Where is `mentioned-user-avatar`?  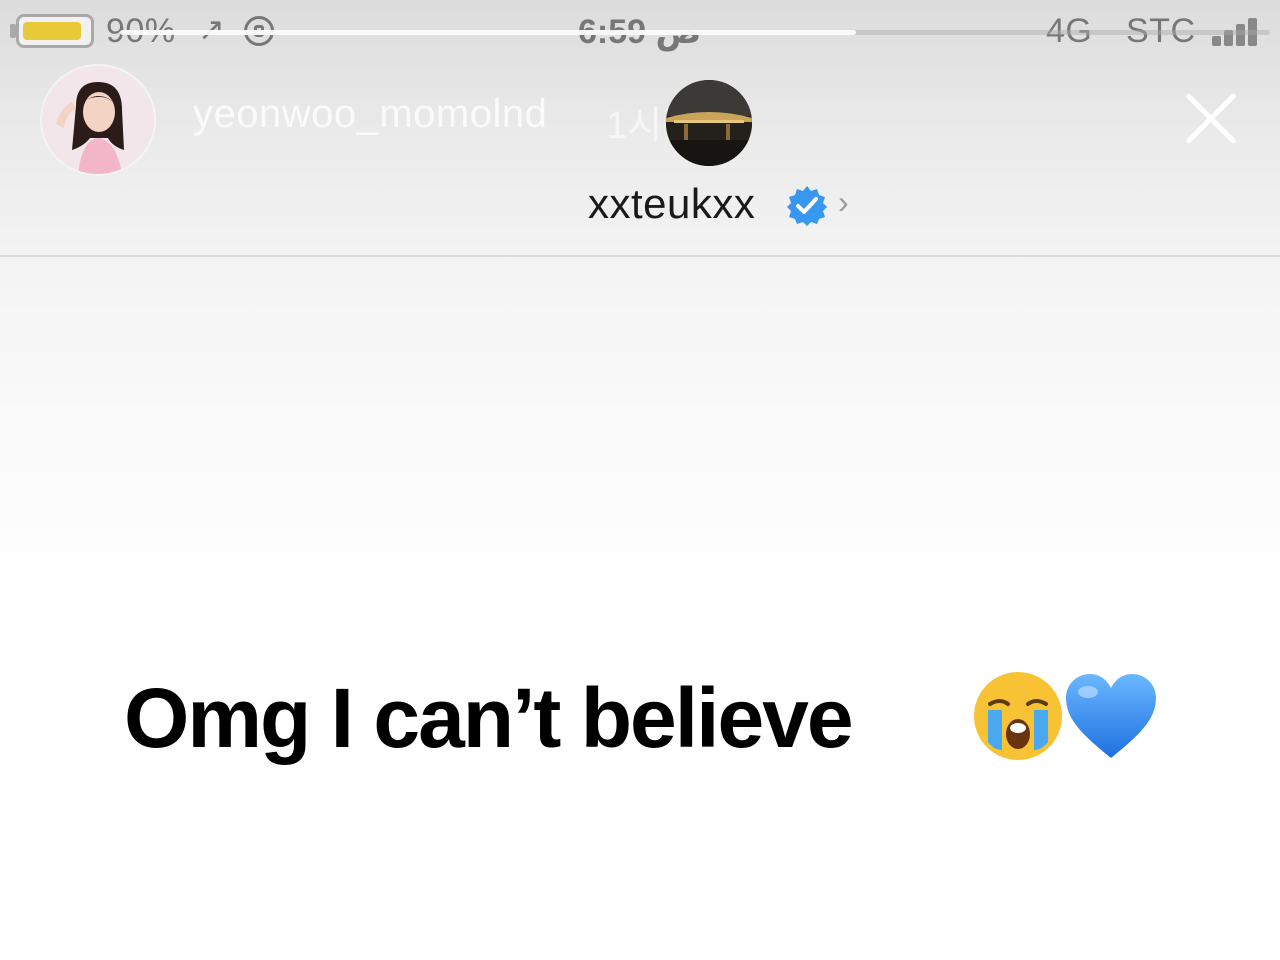 mentioned-user-avatar is located at coordinates (709, 123).